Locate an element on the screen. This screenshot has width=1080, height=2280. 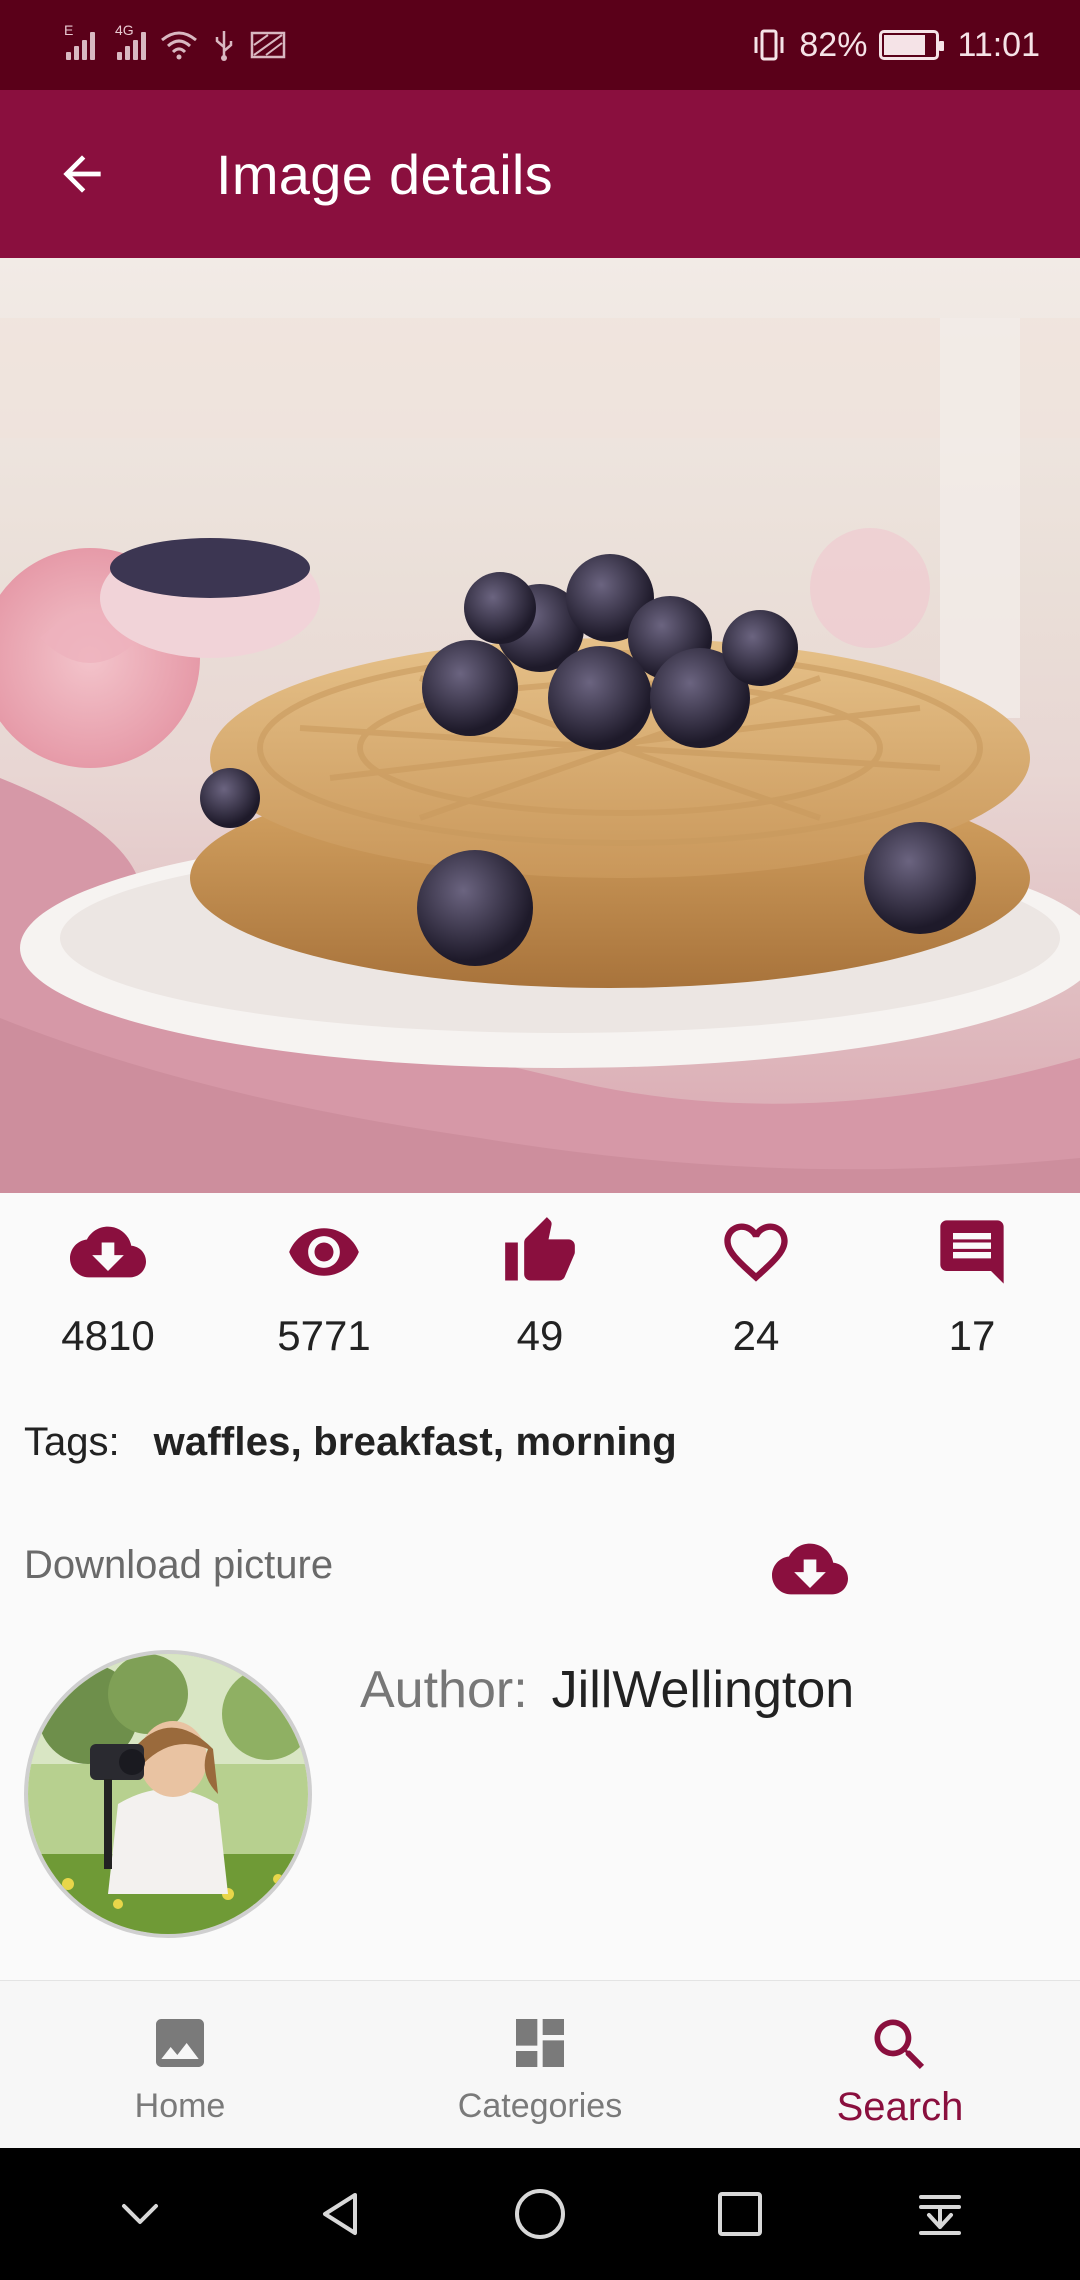
author-line: Author: JillWellington is located at coordinates (607, 1690).